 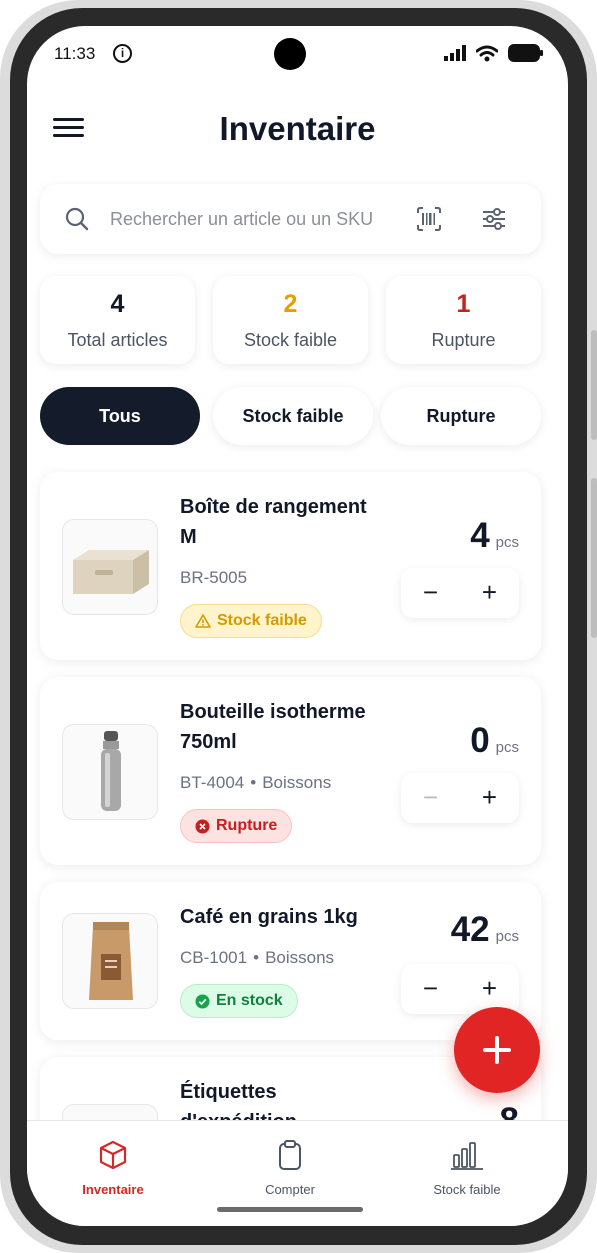 I want to click on status-time: 11:33, so click(x=75, y=53).